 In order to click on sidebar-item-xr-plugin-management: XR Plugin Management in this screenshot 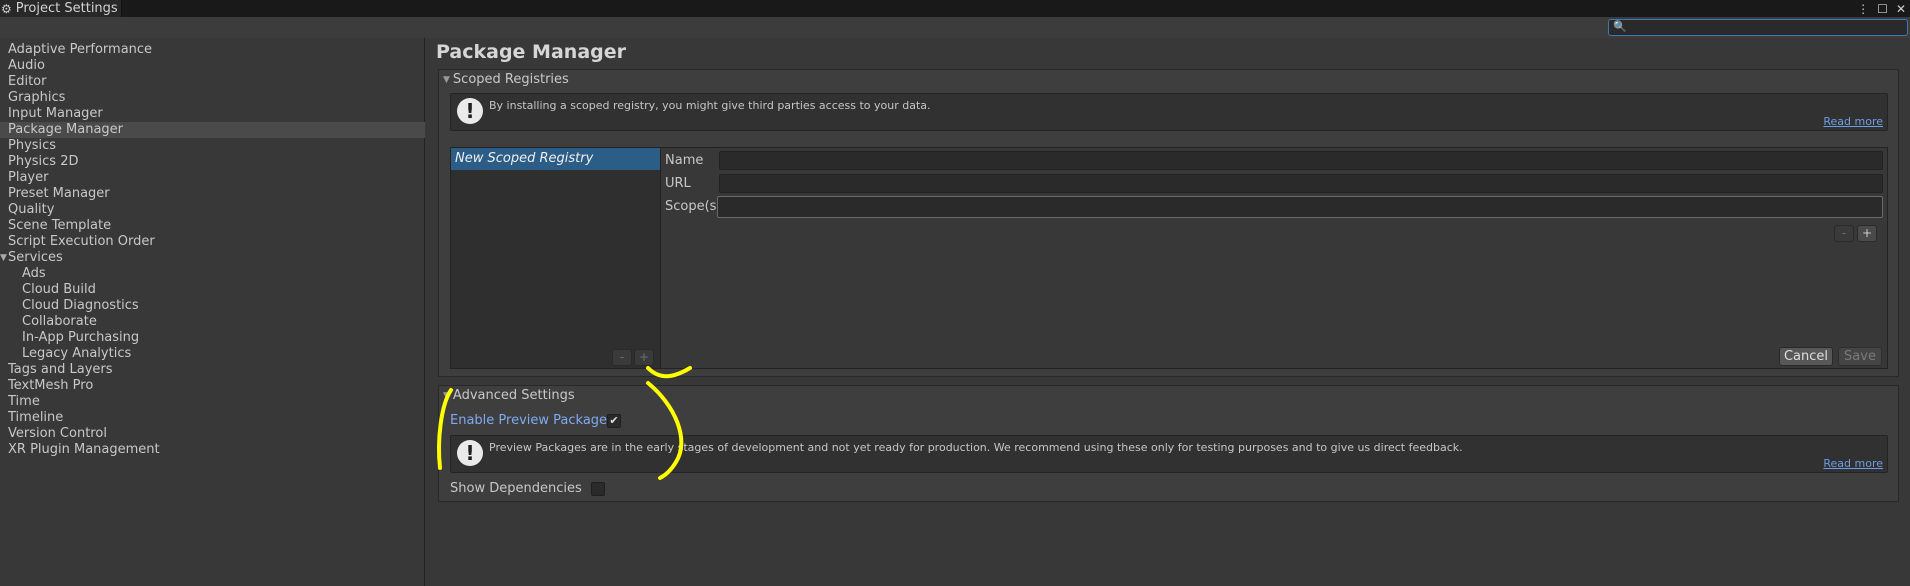, I will do `click(212, 450)`.